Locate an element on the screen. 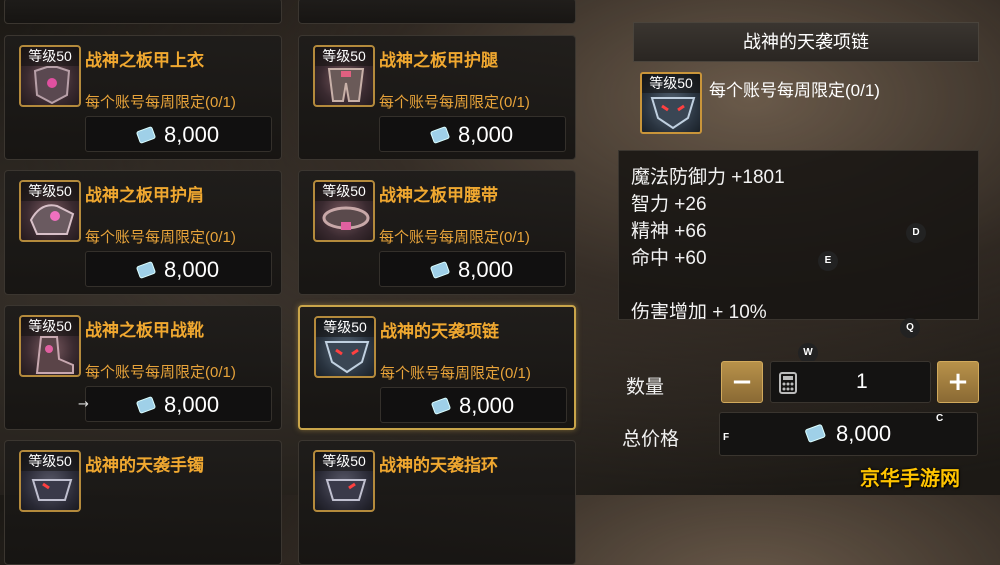  item-card: 等级50 战神之板甲腰带 每个账号每周限定(0/1) 8,000 is located at coordinates (437, 232).